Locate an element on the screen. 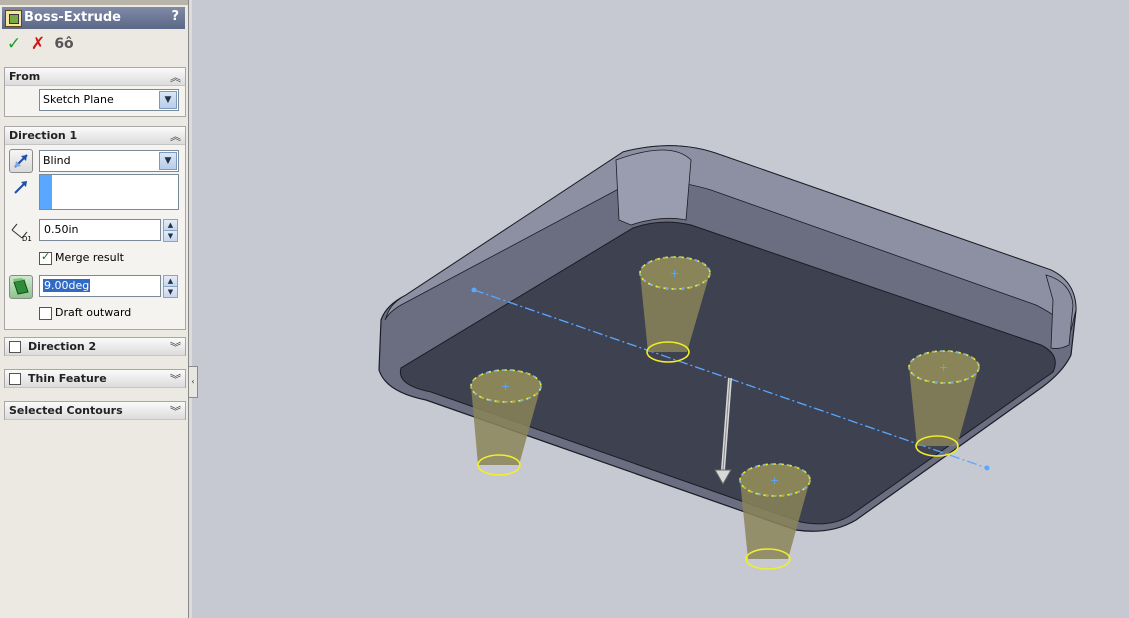 The height and width of the screenshot is (618, 1129). thin-feature-checkbox is located at coordinates (15, 379).